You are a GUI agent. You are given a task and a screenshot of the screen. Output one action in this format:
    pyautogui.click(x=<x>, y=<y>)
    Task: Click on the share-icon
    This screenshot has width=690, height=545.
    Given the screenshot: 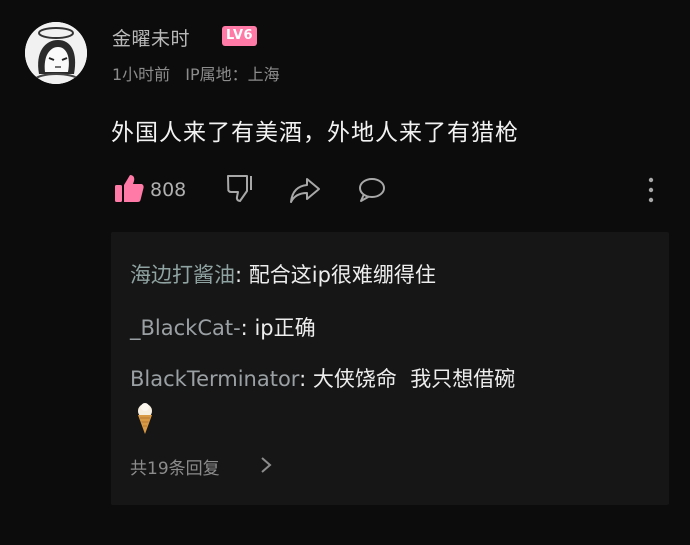 What is the action you would take?
    pyautogui.click(x=305, y=192)
    